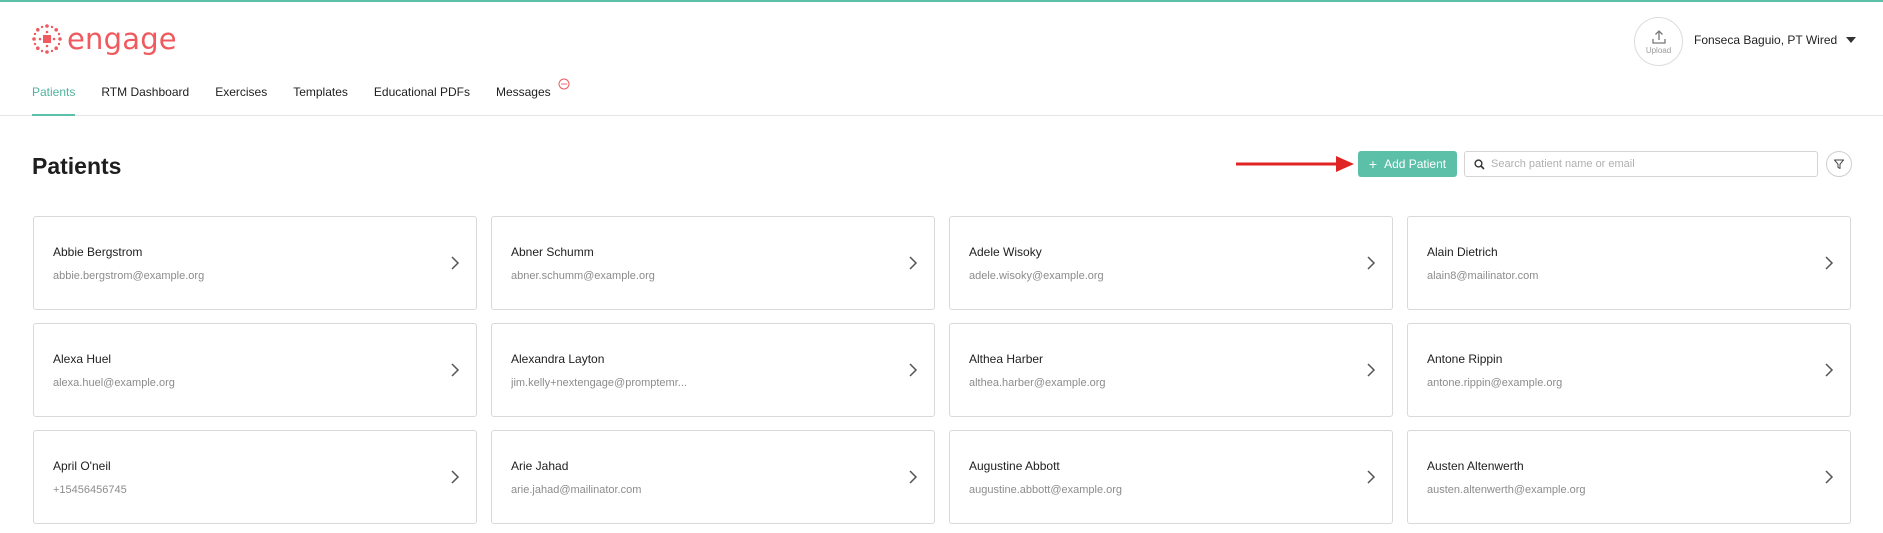  What do you see at coordinates (1006, 359) in the screenshot?
I see `patient-name: Althea Harber` at bounding box center [1006, 359].